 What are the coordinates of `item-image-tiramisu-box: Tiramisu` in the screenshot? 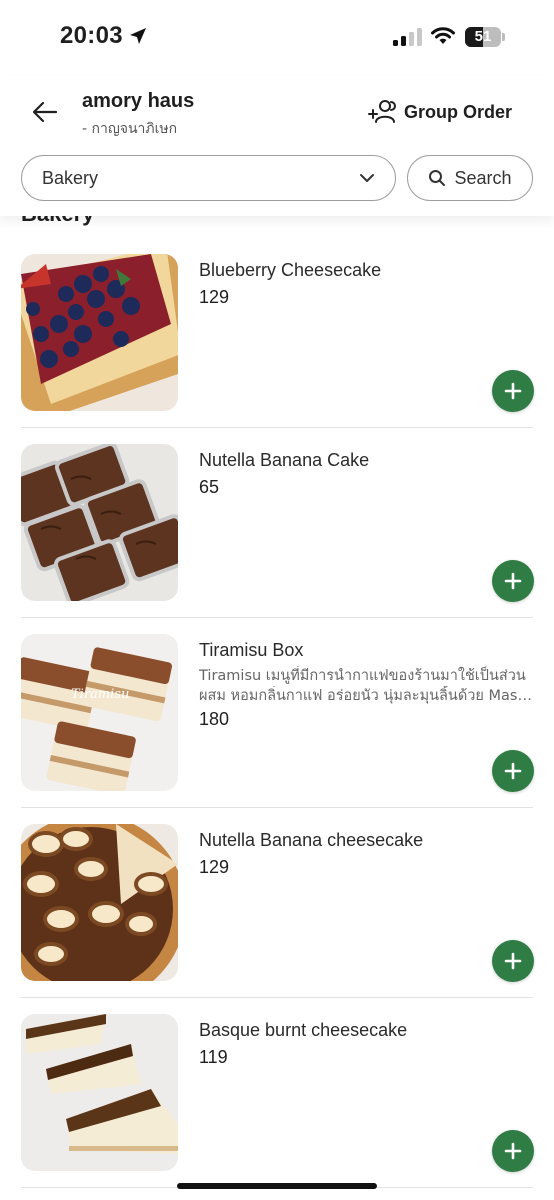 It's located at (99, 712).